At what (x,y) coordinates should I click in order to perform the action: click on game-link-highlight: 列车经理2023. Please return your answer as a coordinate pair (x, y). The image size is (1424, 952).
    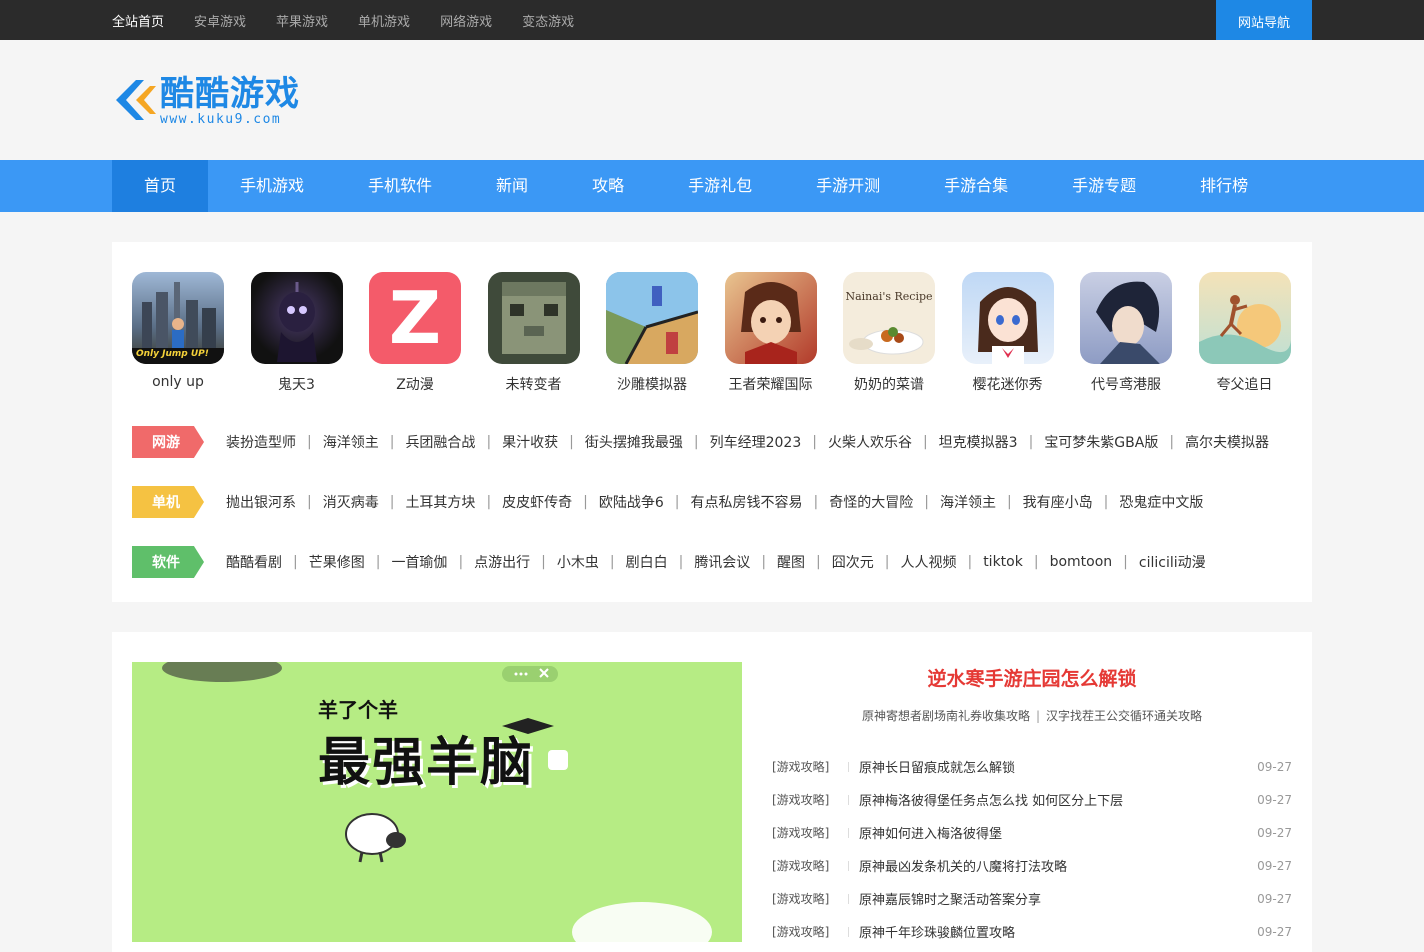
    Looking at the image, I should click on (756, 442).